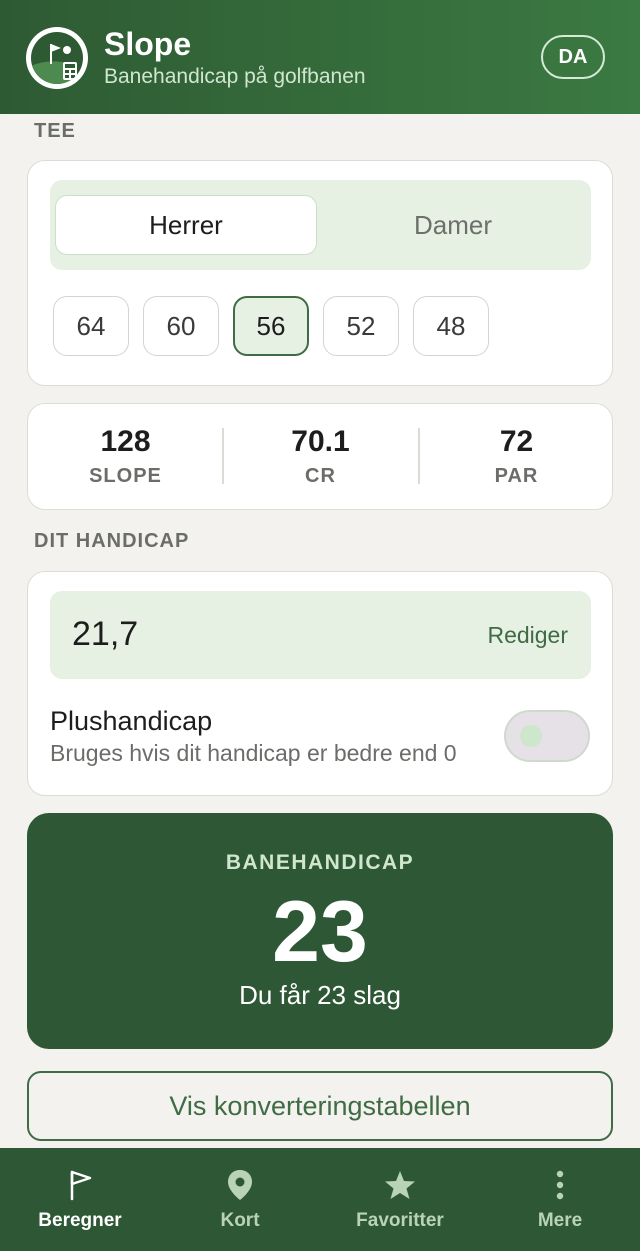  What do you see at coordinates (148, 44) in the screenshot?
I see `app-title: Slope` at bounding box center [148, 44].